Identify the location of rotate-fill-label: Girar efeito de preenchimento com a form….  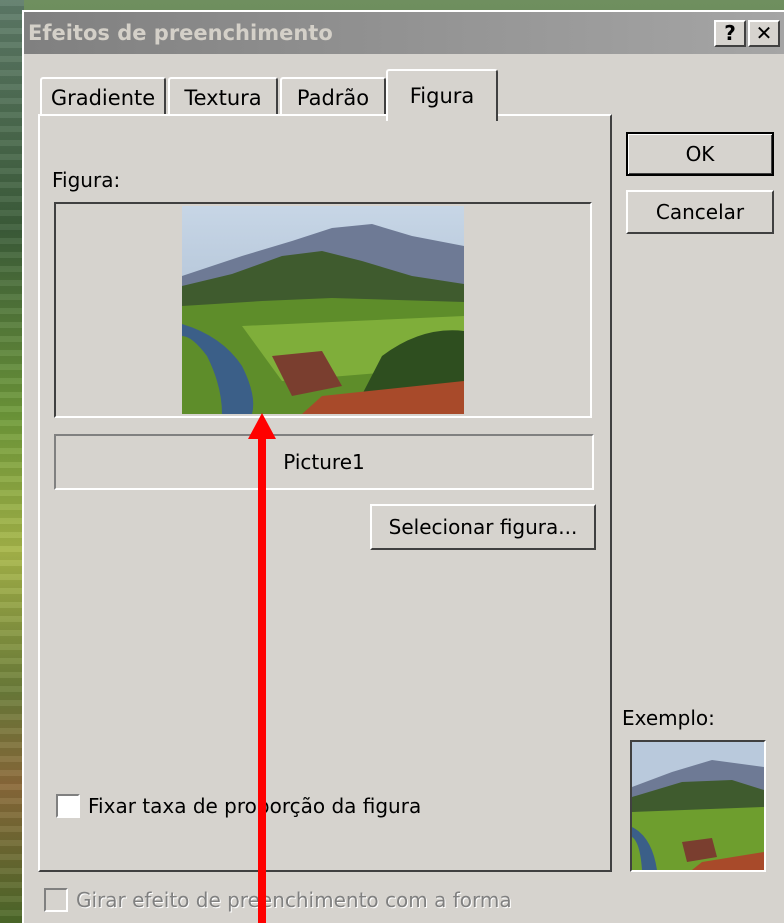
(294, 900).